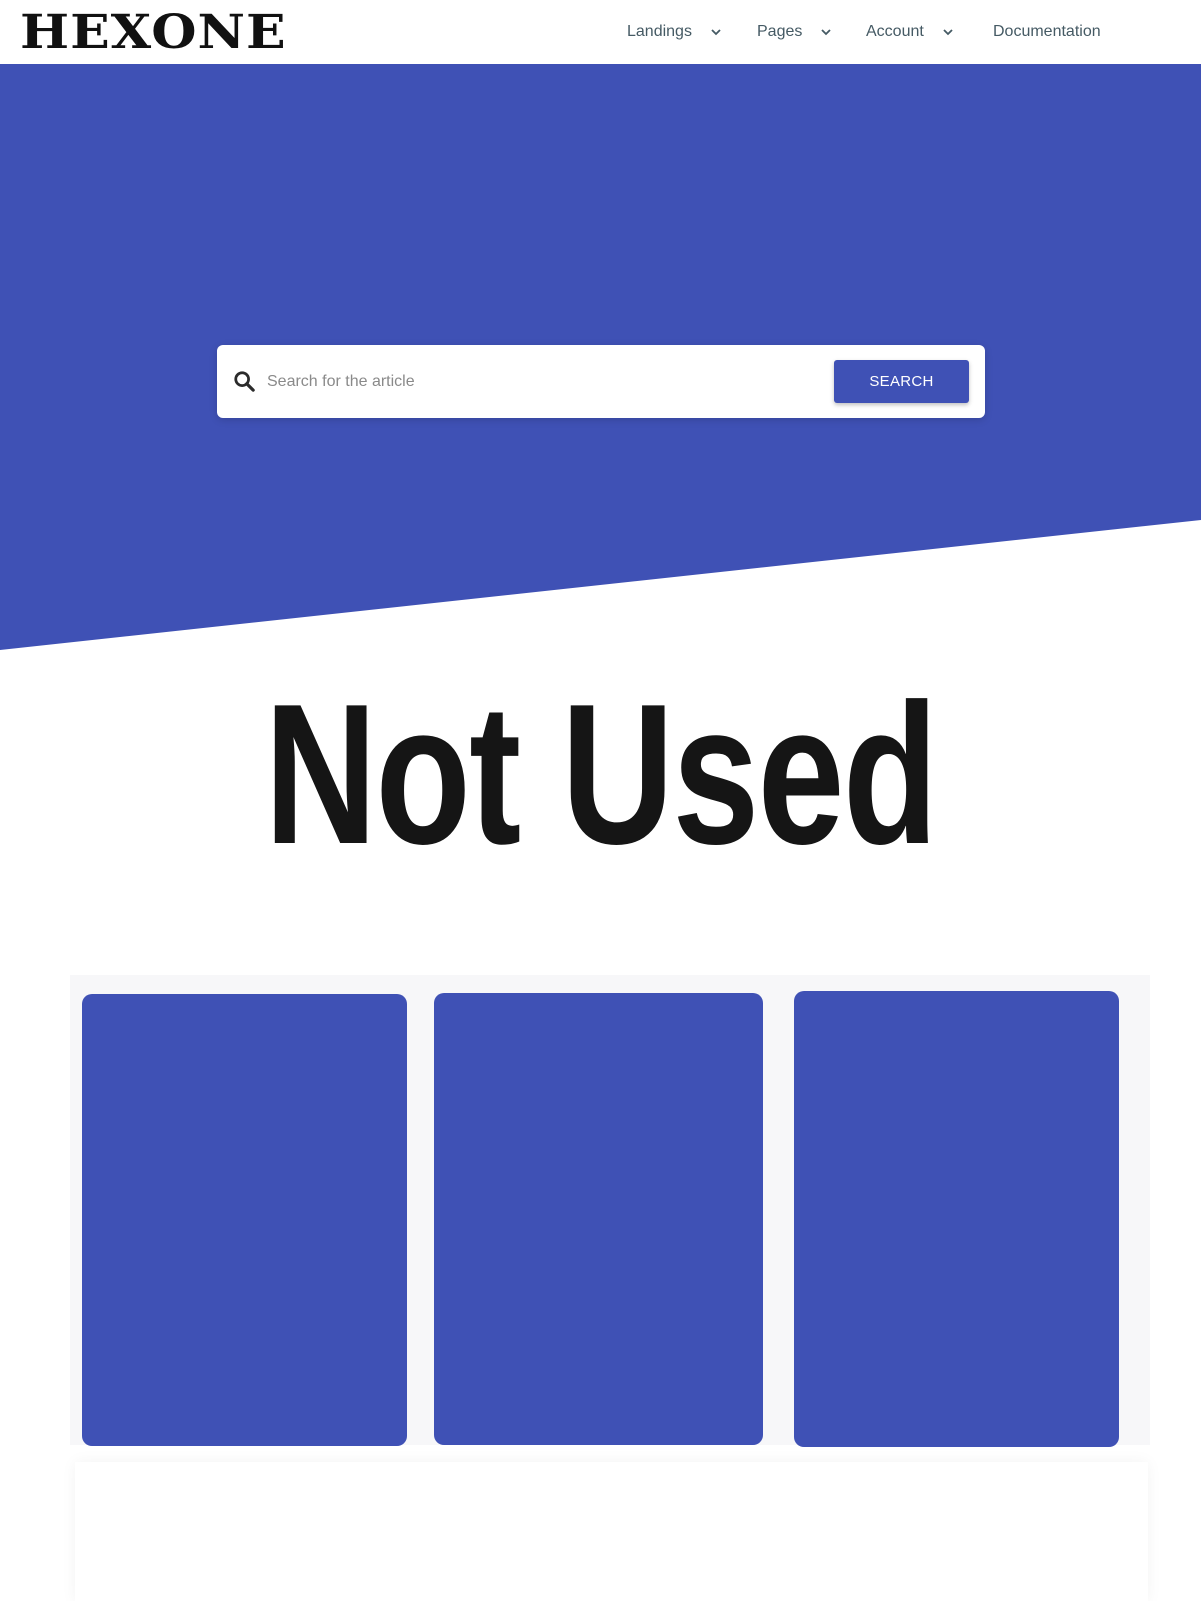 Image resolution: width=1201 pixels, height=1601 pixels. What do you see at coordinates (895, 31) in the screenshot?
I see `nav-item-label: Account` at bounding box center [895, 31].